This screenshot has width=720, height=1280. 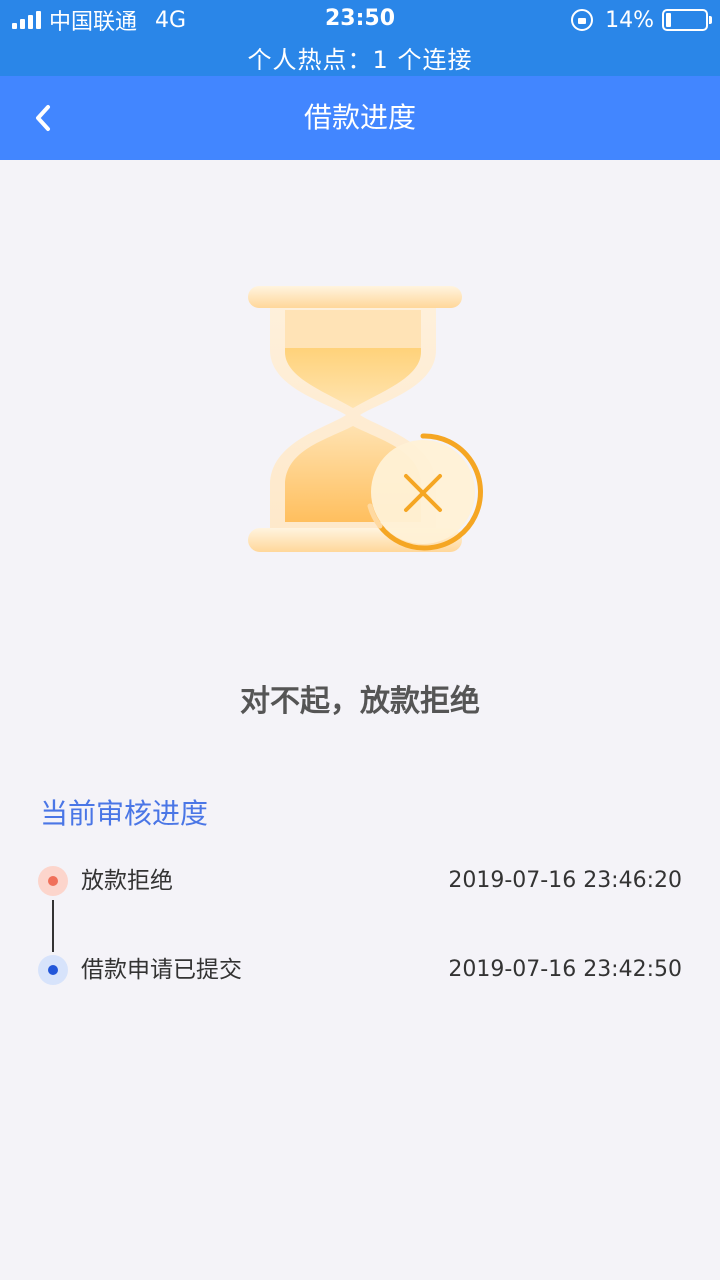 I want to click on timeline-step-rejected: 放款拒绝 2019-07-16 23:46:20, so click(x=360, y=881).